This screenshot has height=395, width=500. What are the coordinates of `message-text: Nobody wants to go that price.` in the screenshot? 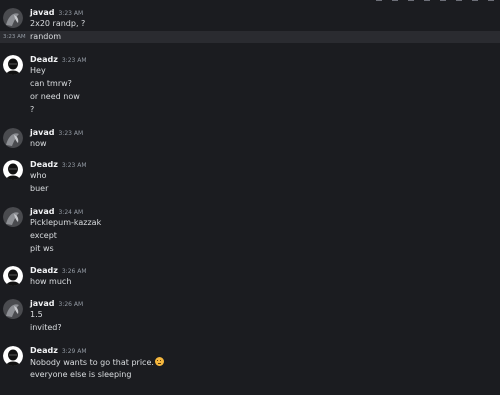 It's located at (92, 362).